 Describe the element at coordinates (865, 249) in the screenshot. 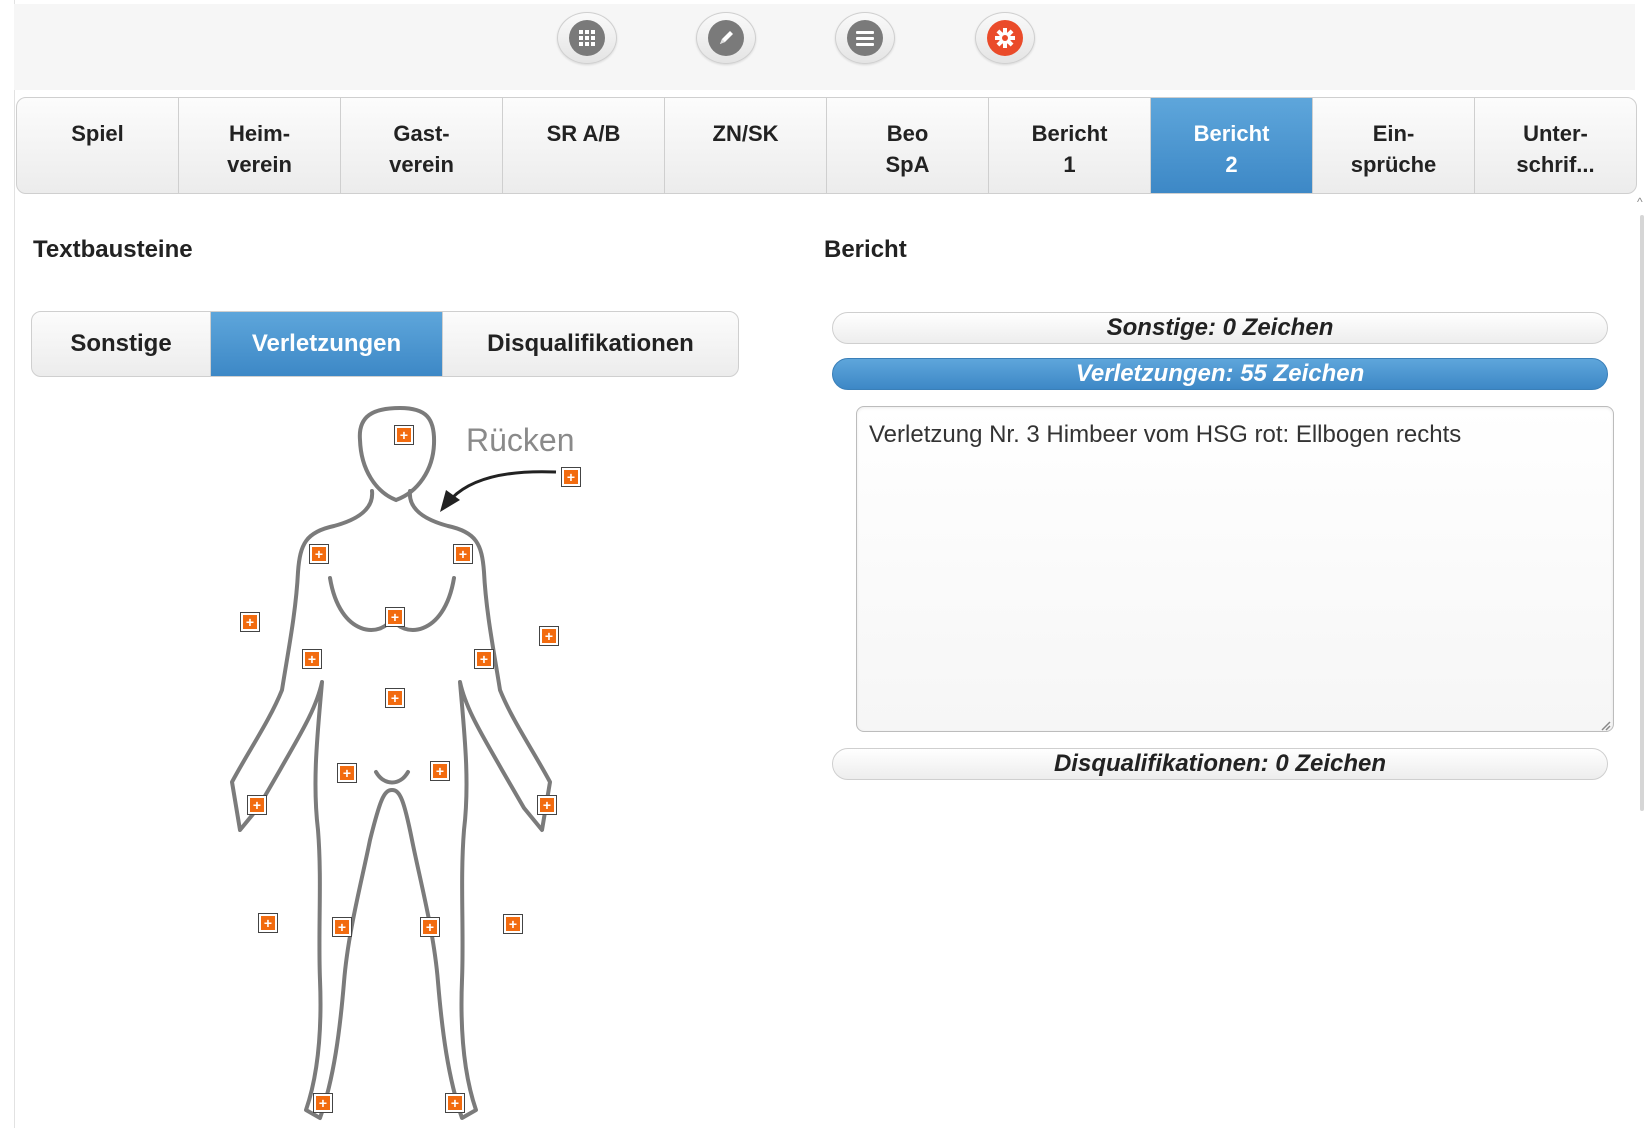

I see `bericht-title: Bericht` at that location.